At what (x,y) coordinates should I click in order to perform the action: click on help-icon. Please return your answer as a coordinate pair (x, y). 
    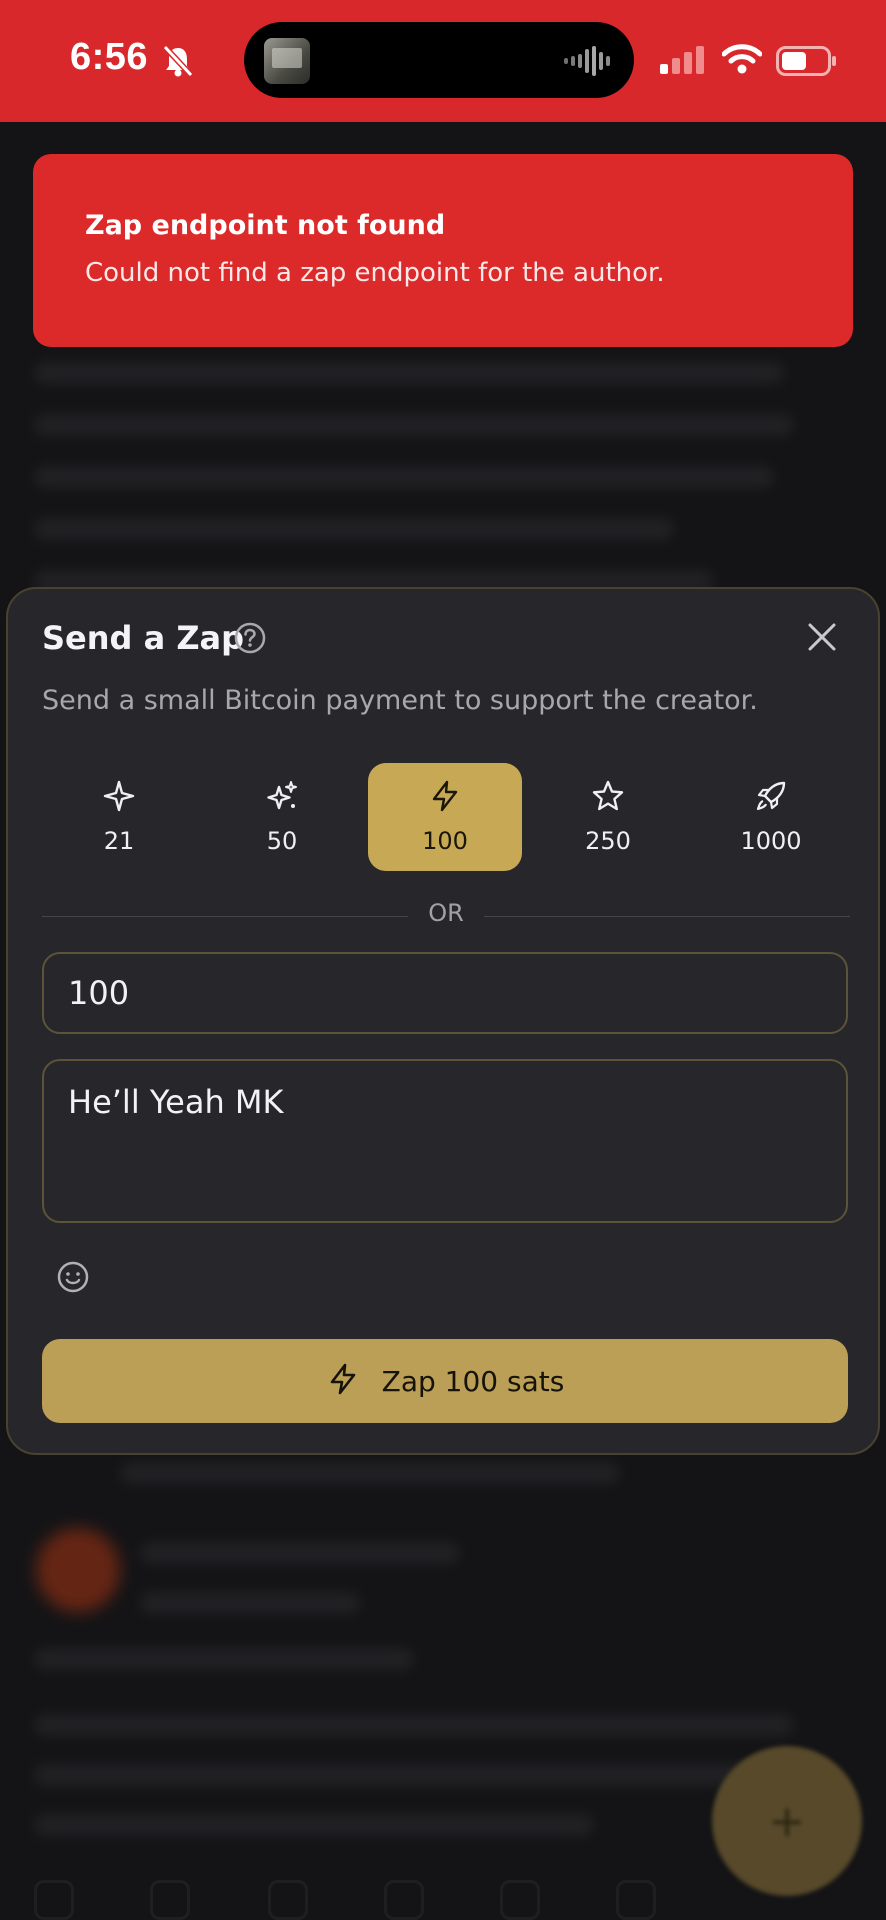
    Looking at the image, I should click on (250, 640).